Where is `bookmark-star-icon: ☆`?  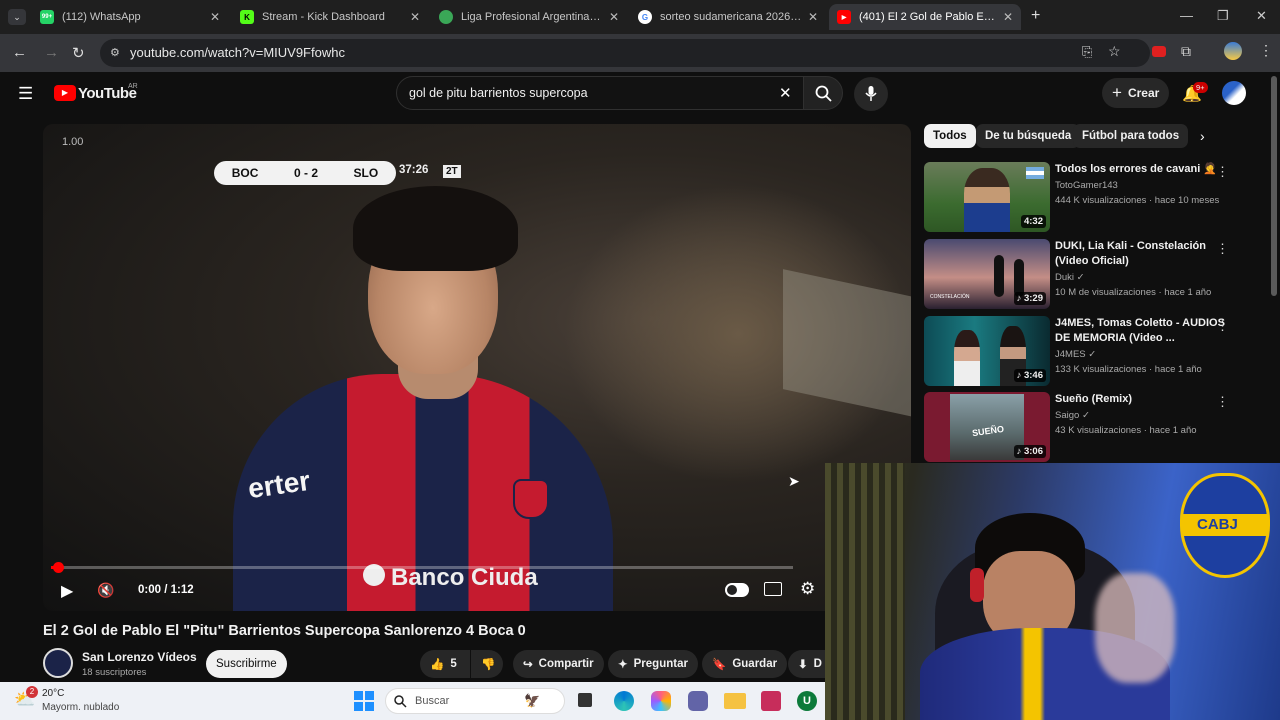
bookmark-star-icon: ☆ is located at coordinates (1114, 51).